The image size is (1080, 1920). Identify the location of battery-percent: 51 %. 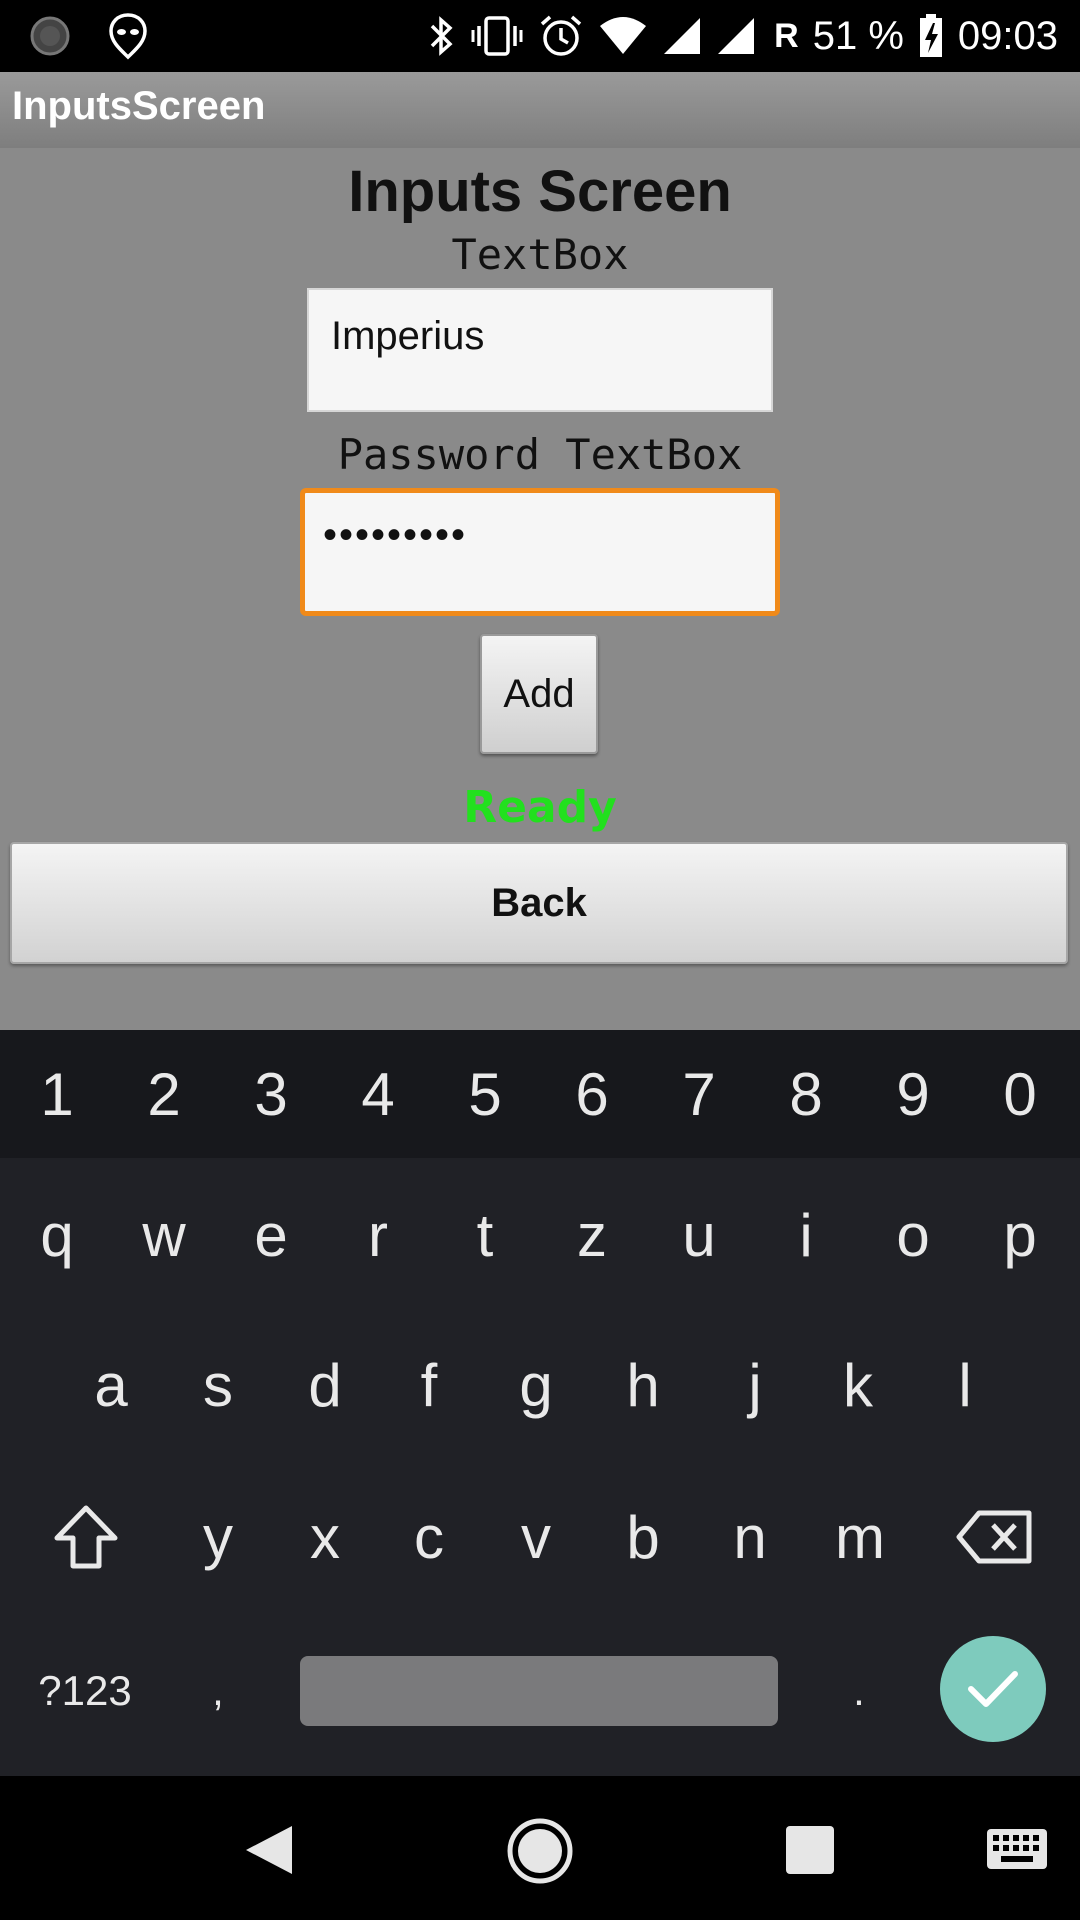
(858, 35).